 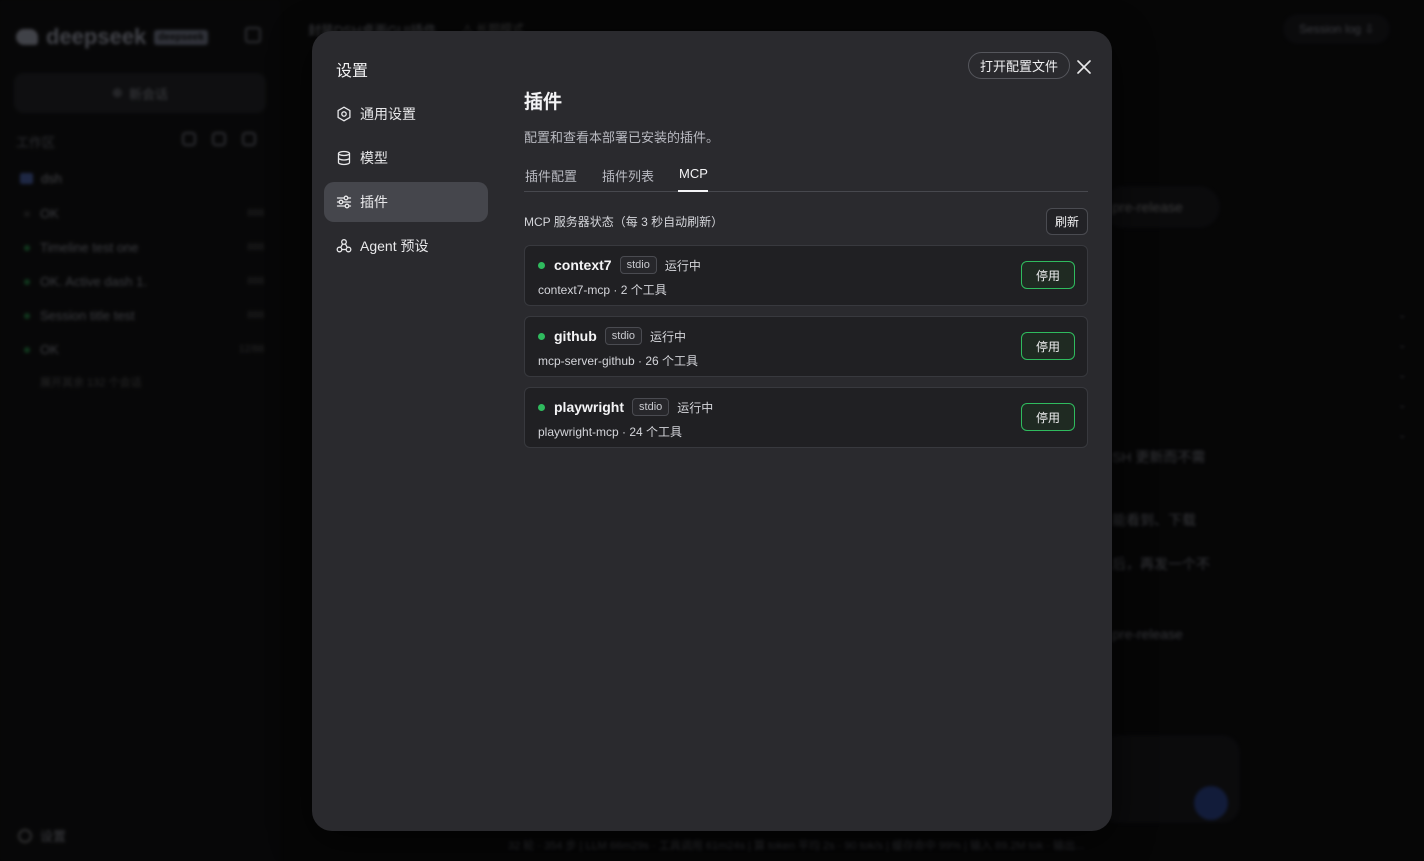 What do you see at coordinates (406, 202) in the screenshot?
I see `nav-item-plugins: 插件` at bounding box center [406, 202].